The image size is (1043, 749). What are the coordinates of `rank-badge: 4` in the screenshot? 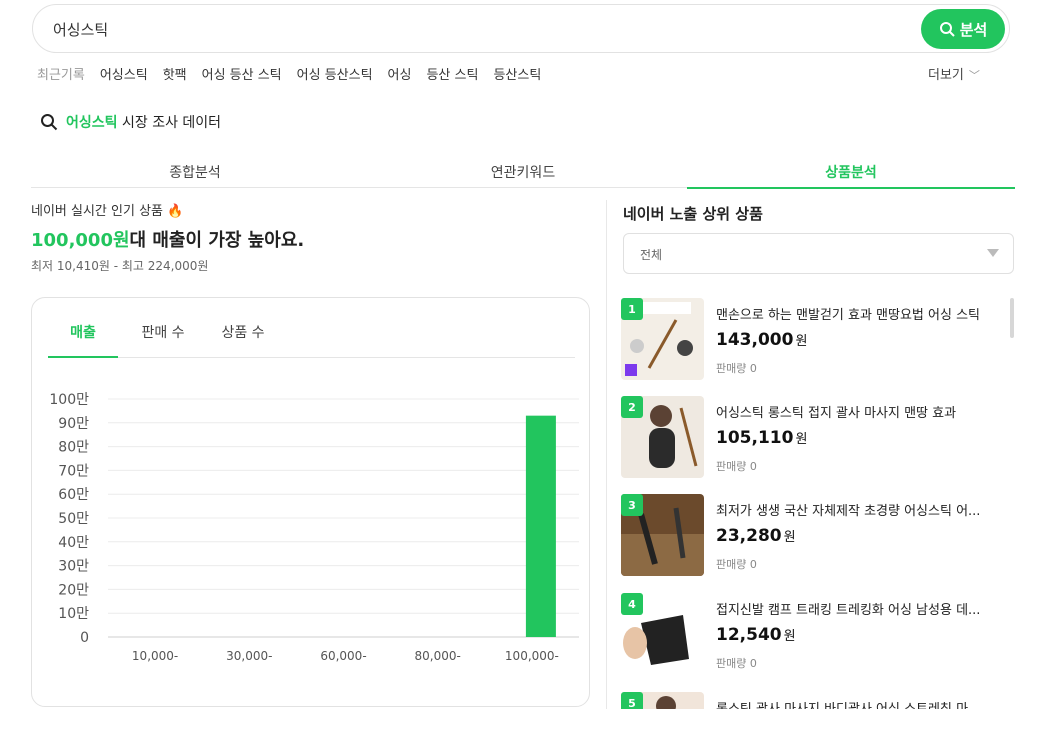 It's located at (632, 604).